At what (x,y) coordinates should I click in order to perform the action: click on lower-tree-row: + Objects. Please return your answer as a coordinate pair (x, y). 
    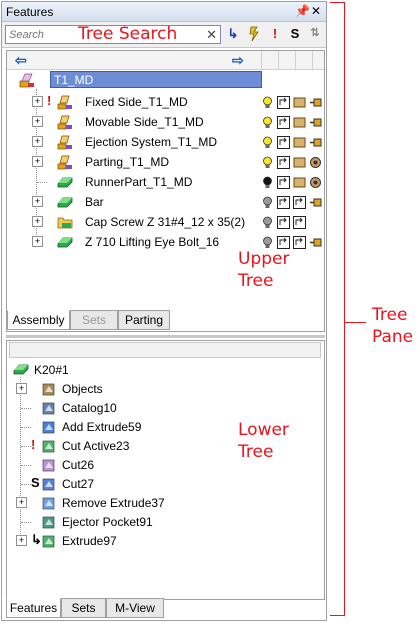
    Looking at the image, I should click on (157, 389).